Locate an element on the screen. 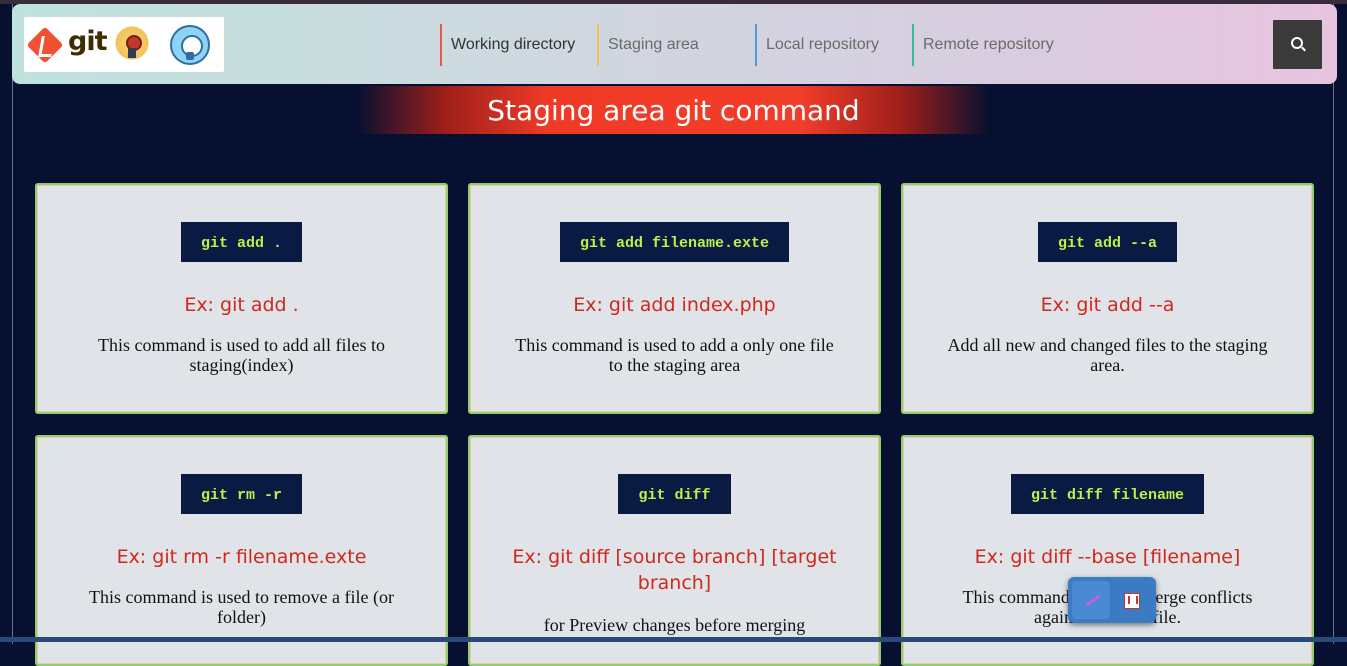  search-button is located at coordinates (1297, 44).